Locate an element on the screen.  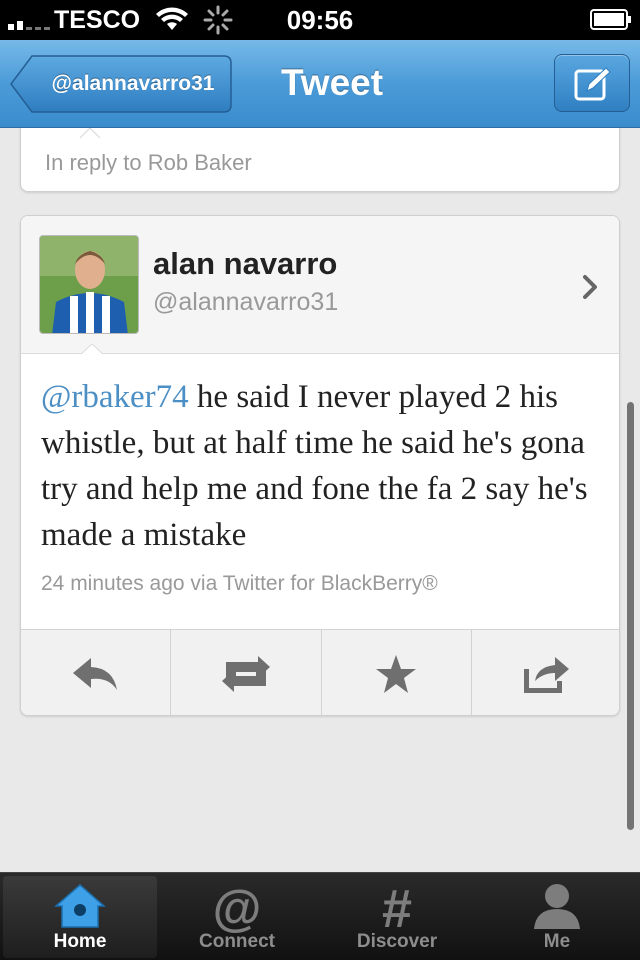
tab-discover-label: Discover is located at coordinates (397, 941).